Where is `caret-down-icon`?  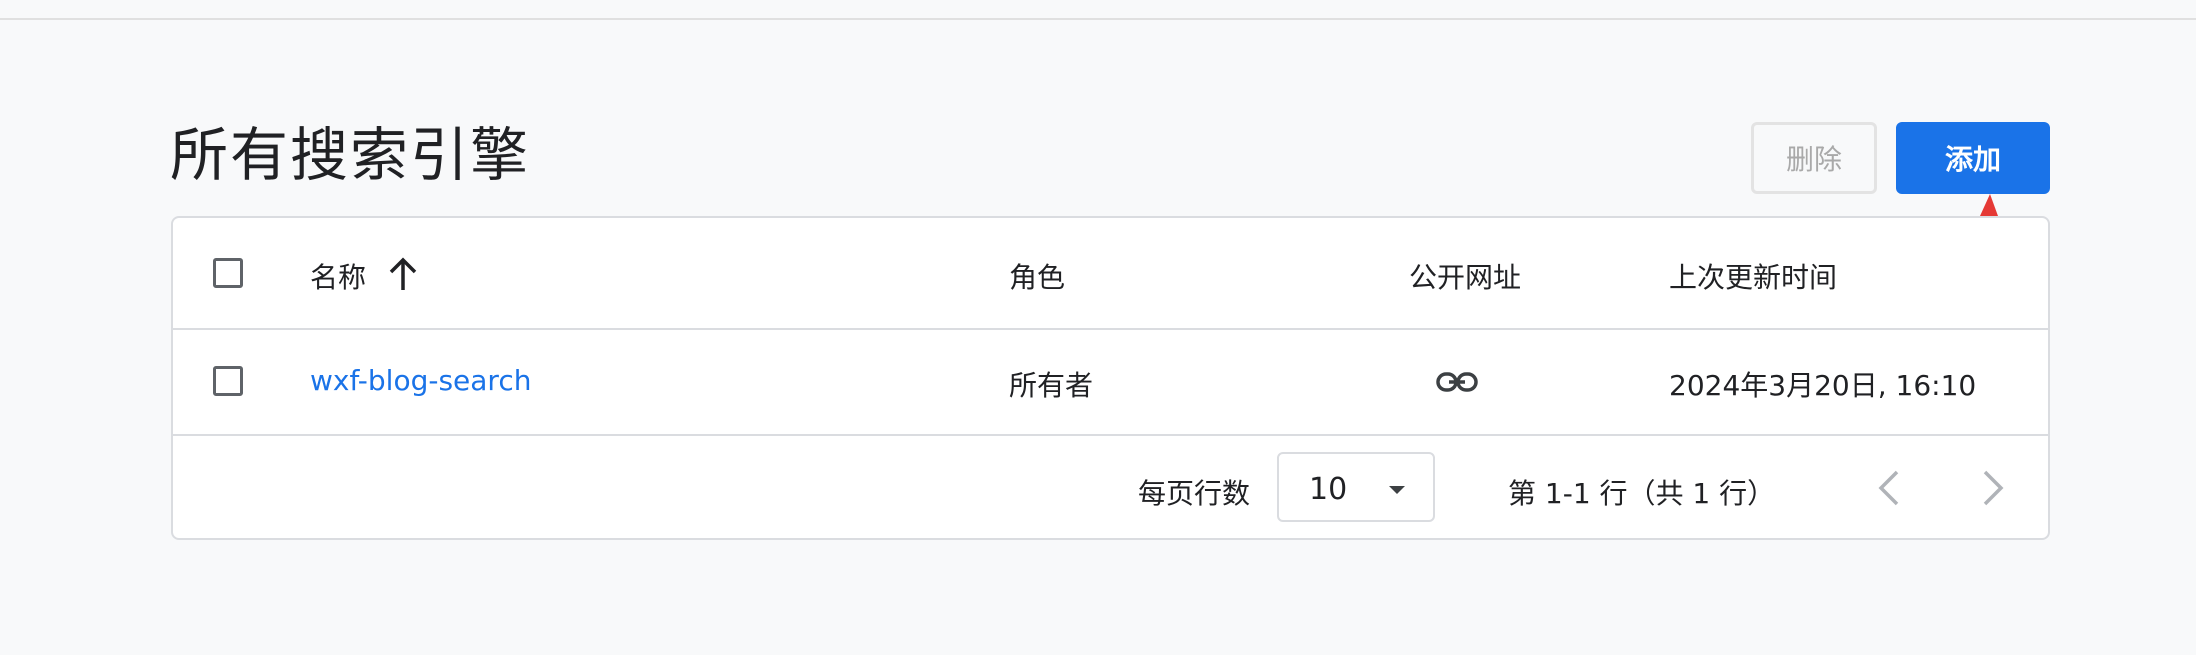 caret-down-icon is located at coordinates (1397, 490).